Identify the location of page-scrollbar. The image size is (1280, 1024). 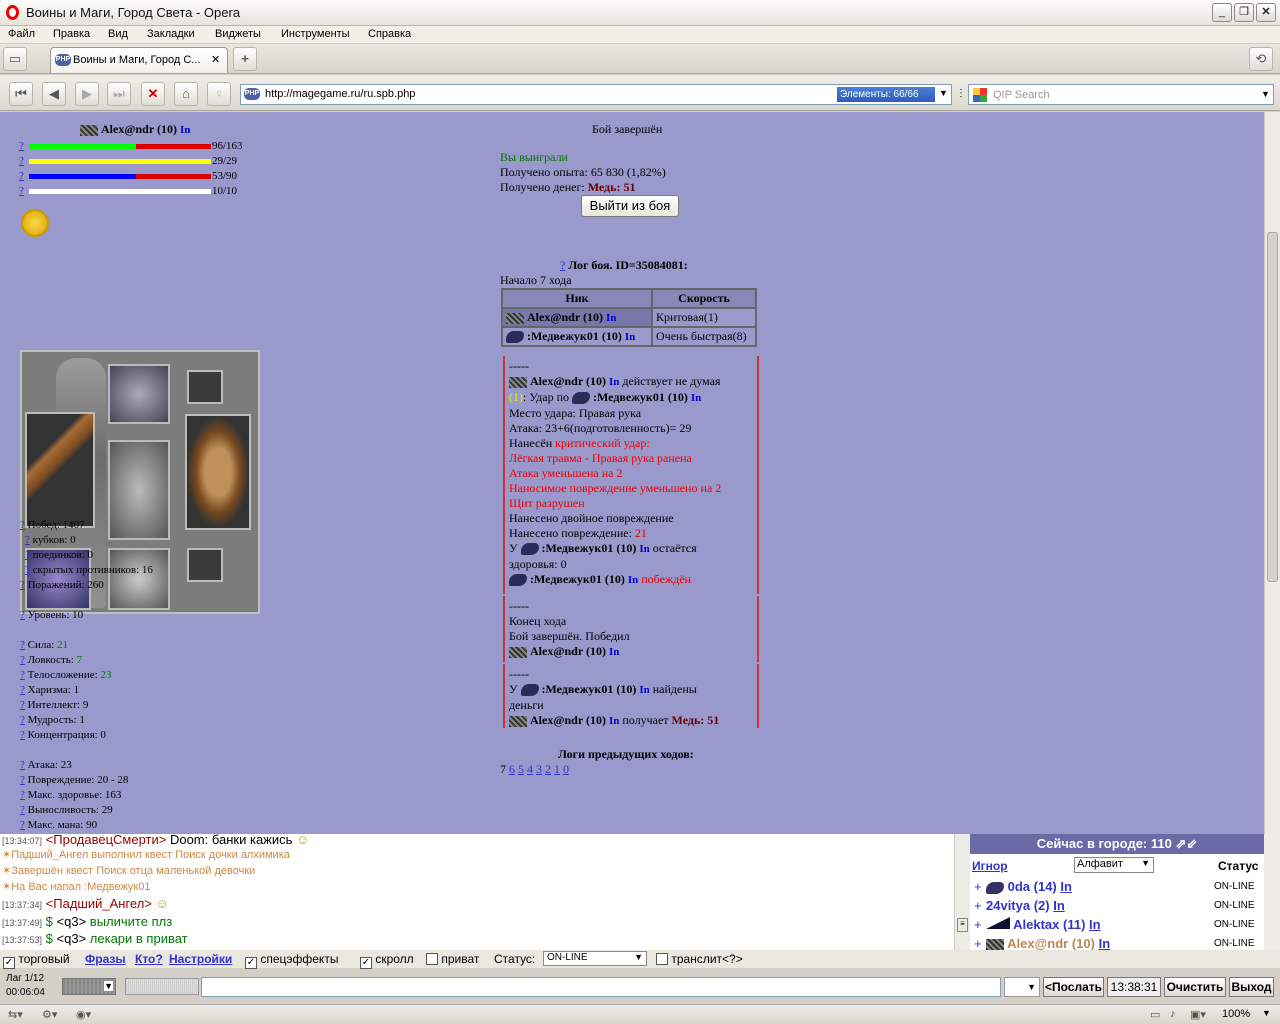
(1272, 473).